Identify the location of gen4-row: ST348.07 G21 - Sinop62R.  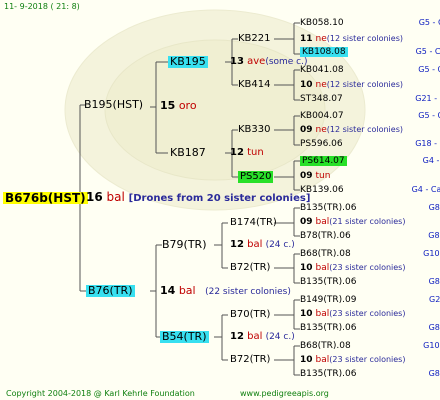
(370, 99).